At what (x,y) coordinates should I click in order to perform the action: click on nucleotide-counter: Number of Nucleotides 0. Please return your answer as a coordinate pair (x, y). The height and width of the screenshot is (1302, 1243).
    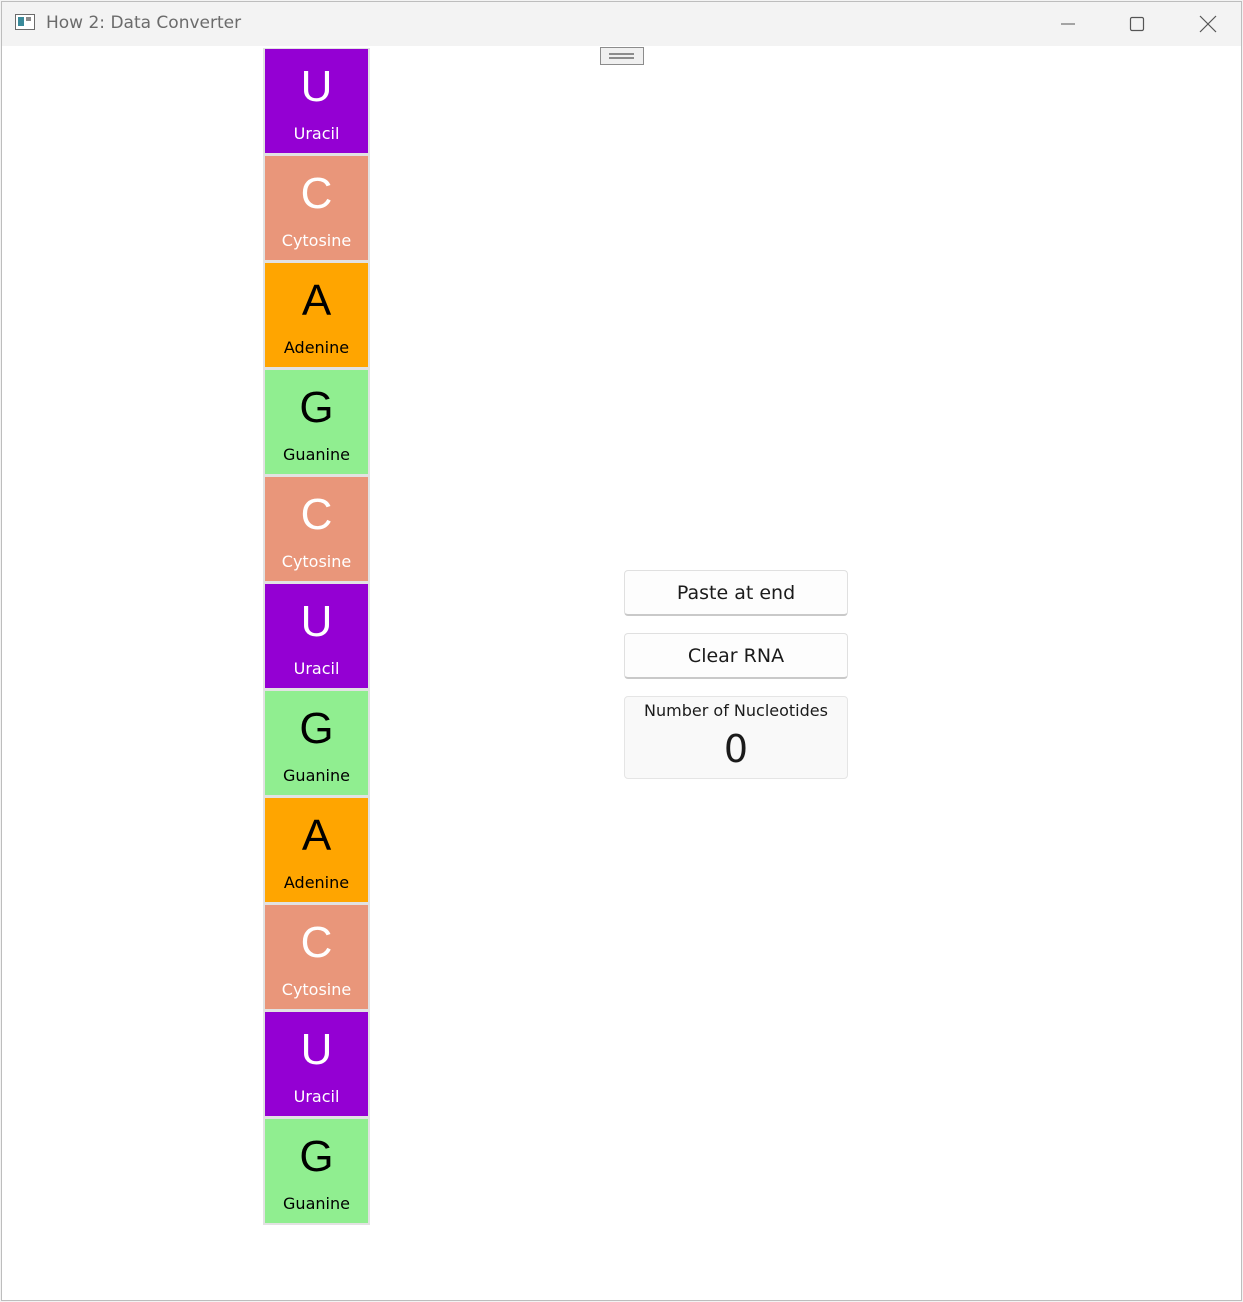
    Looking at the image, I should click on (736, 737).